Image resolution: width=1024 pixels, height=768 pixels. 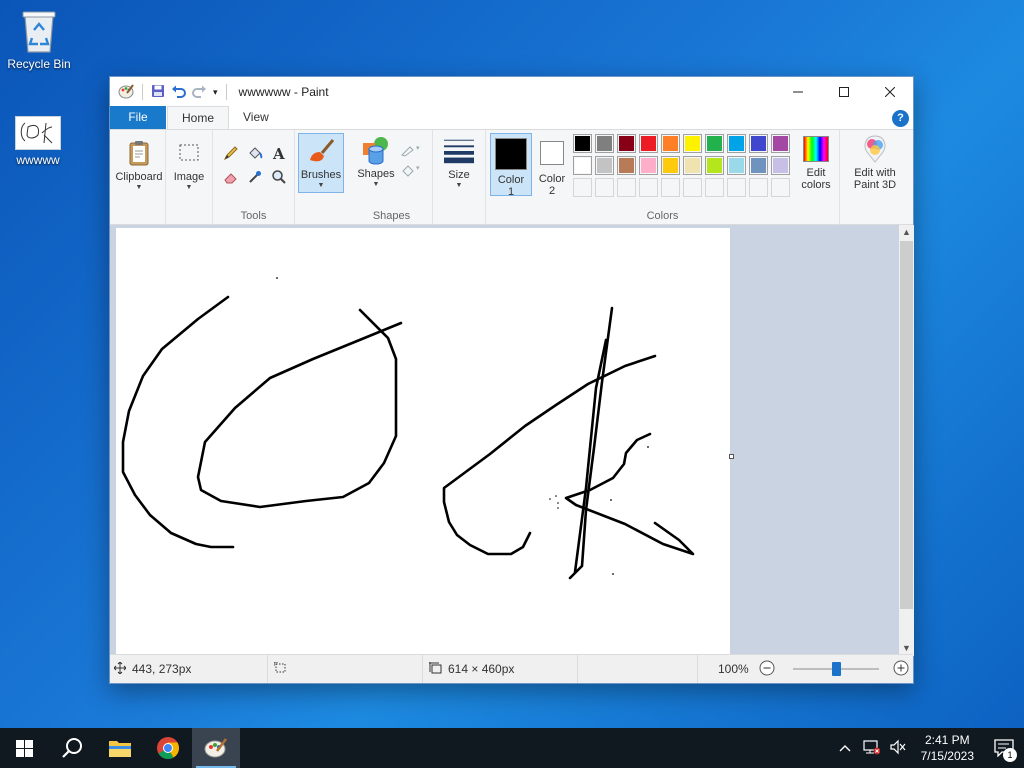 I want to click on tab-view: View, so click(x=256, y=117).